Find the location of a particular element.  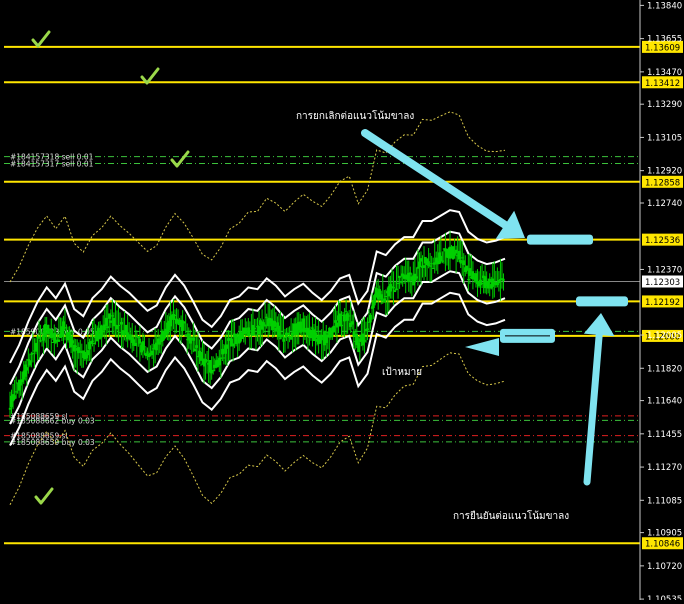

annotation-target: เป้าหมาย is located at coordinates (402, 372).